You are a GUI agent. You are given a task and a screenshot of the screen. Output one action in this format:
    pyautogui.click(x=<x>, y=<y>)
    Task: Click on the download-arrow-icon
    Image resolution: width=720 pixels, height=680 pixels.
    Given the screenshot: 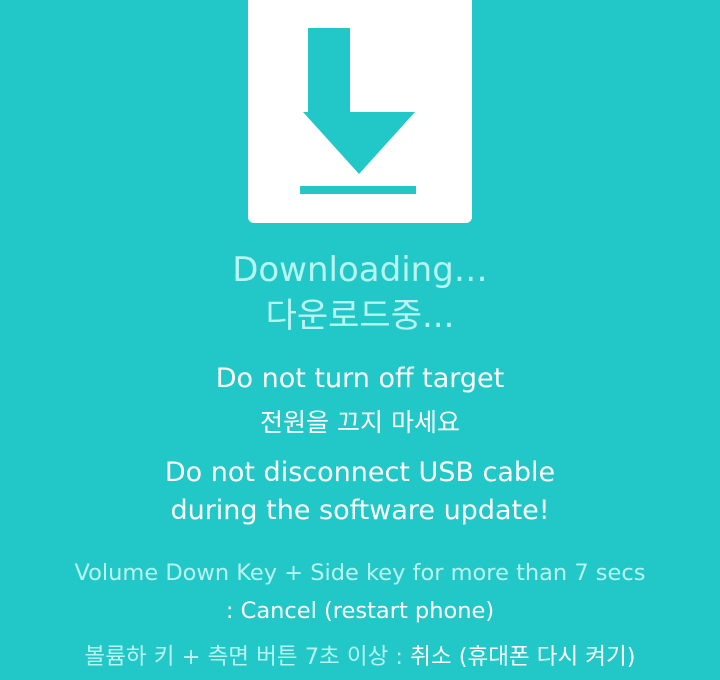 What is the action you would take?
    pyautogui.click(x=358, y=111)
    